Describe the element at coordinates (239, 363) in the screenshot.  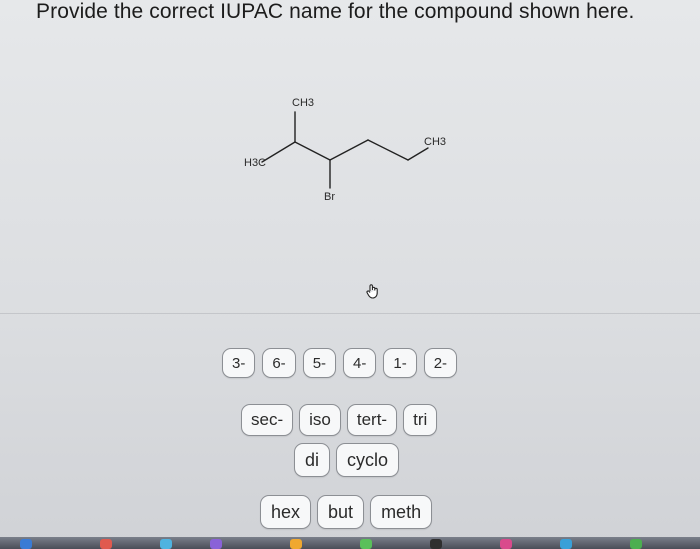
I see `option-locant-3: 3-` at that location.